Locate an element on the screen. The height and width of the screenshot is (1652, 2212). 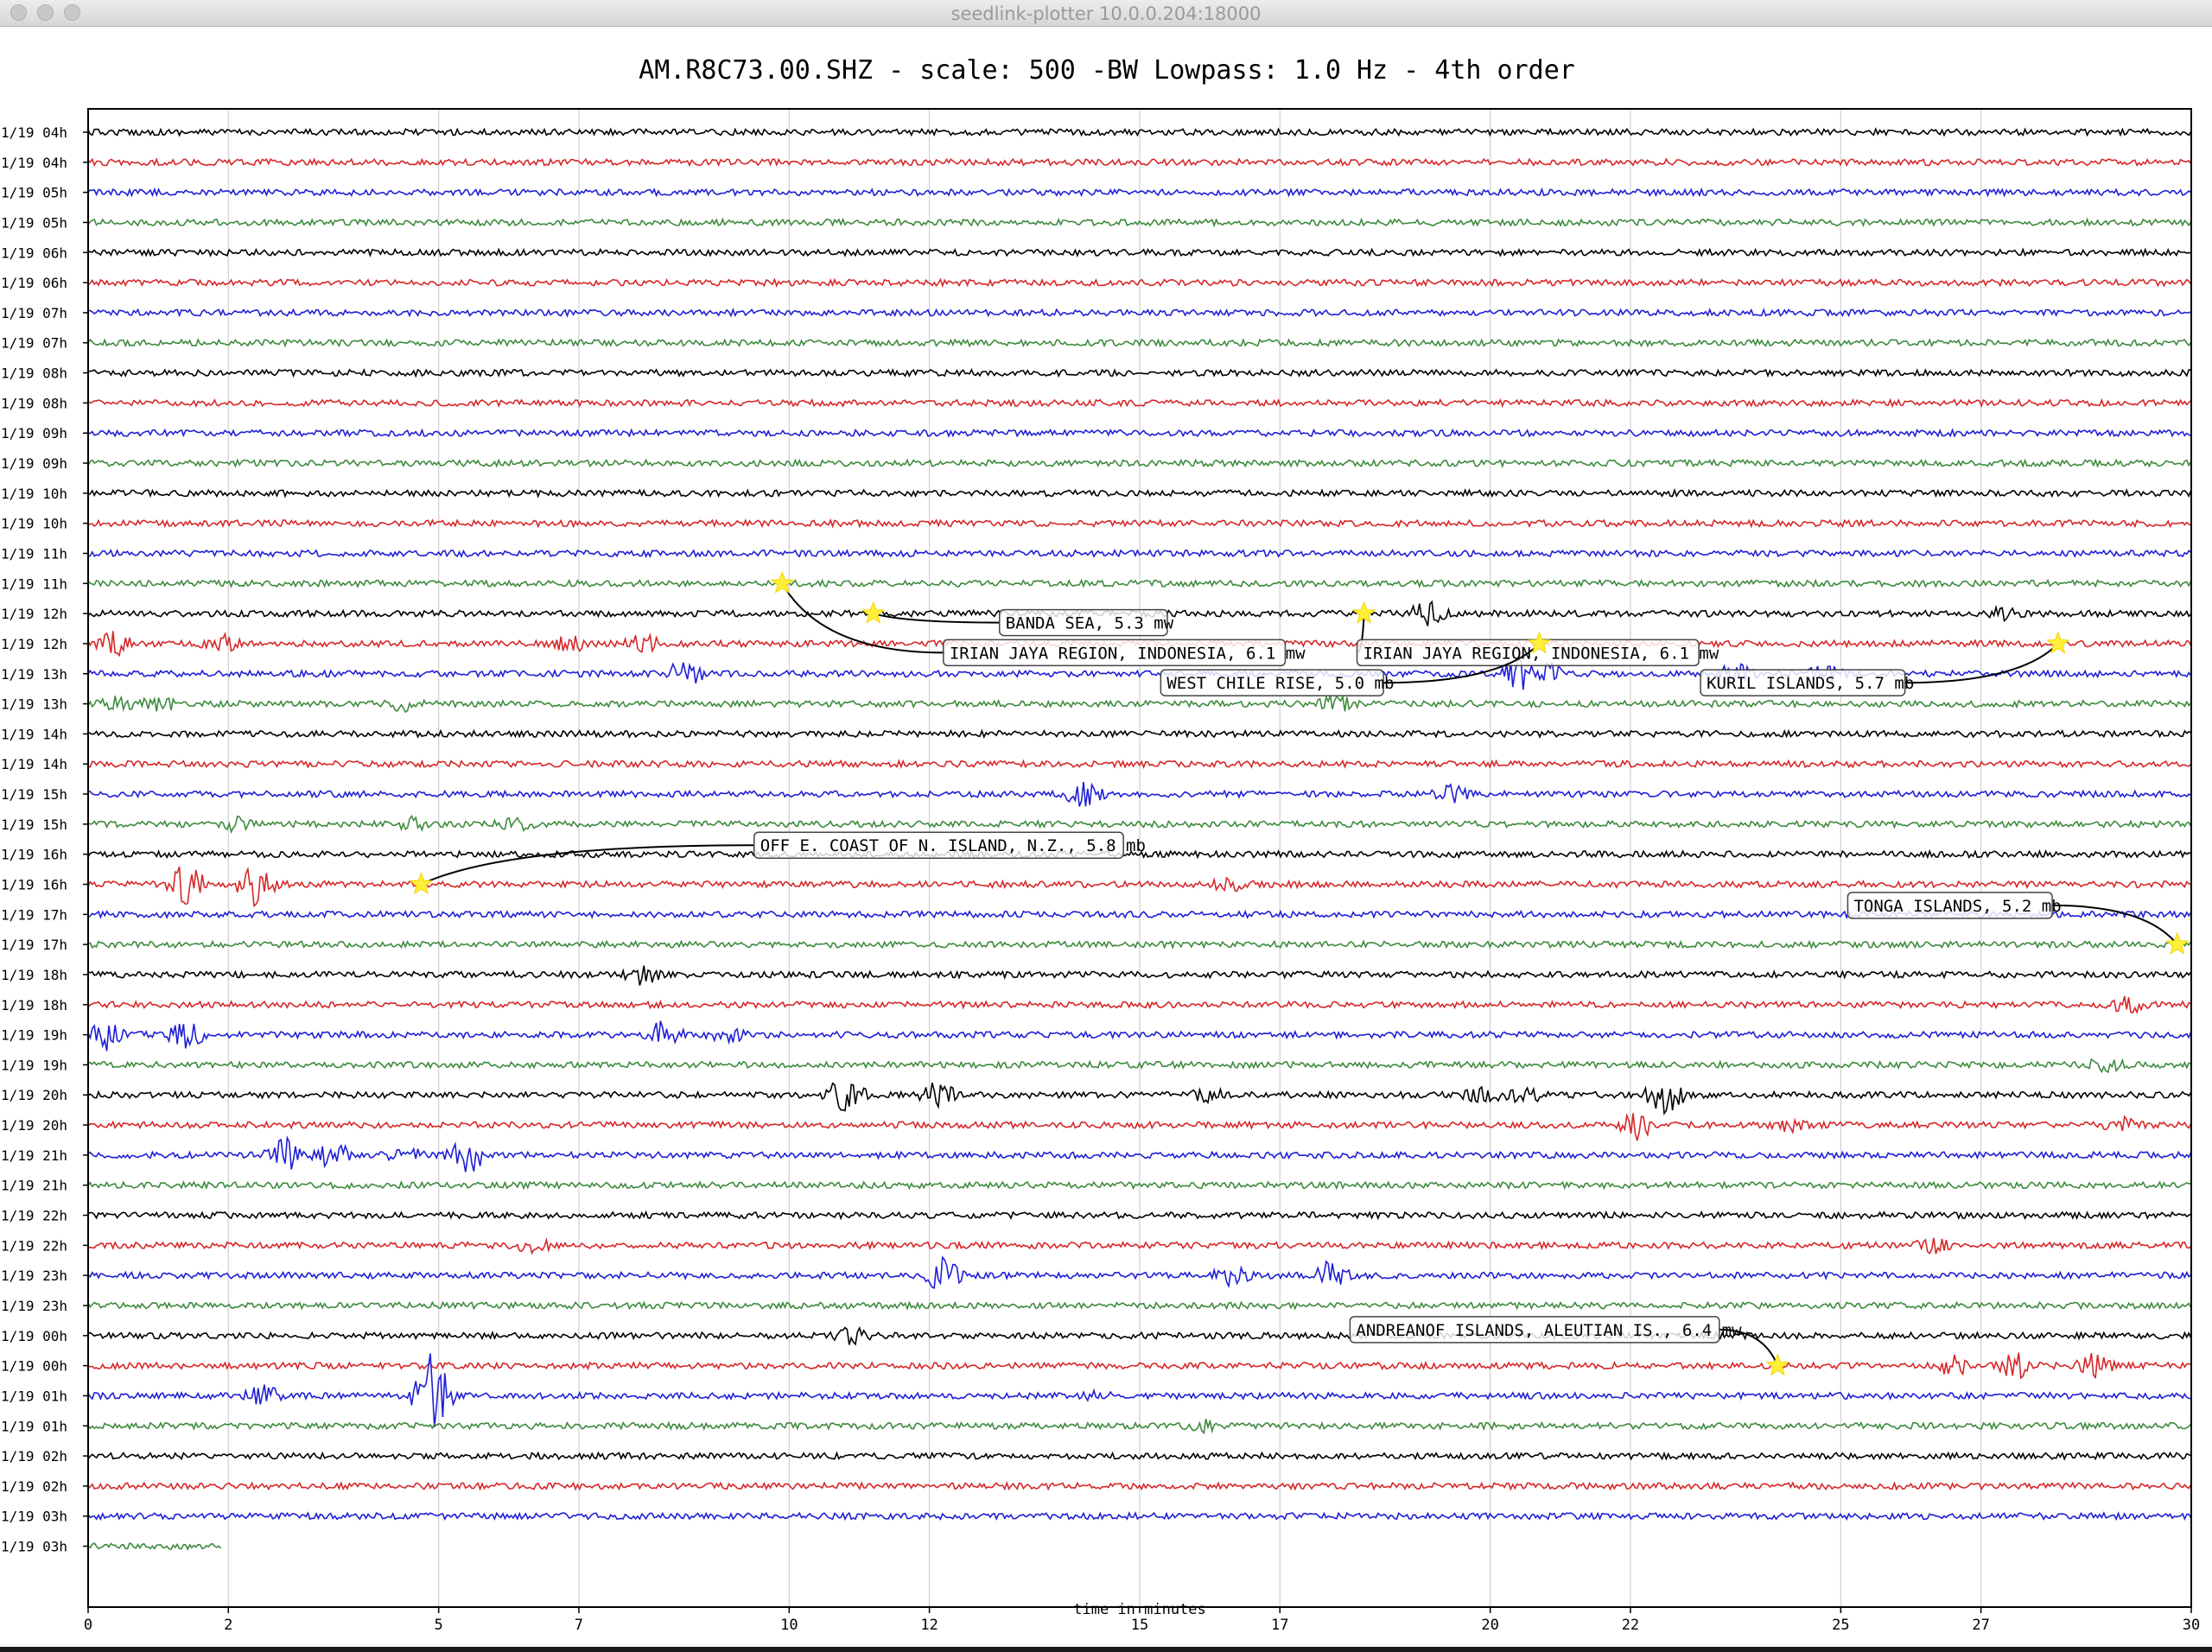
event-label: TONGA ISLANDS, 5.2 mb is located at coordinates (1957, 907).